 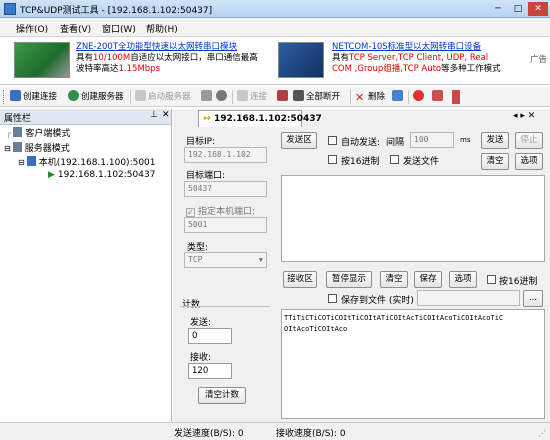 What do you see at coordinates (410, 58) in the screenshot?
I see `ad-text-line2: 具有TCP Server,TCP Client, UDP, Real` at bounding box center [410, 58].